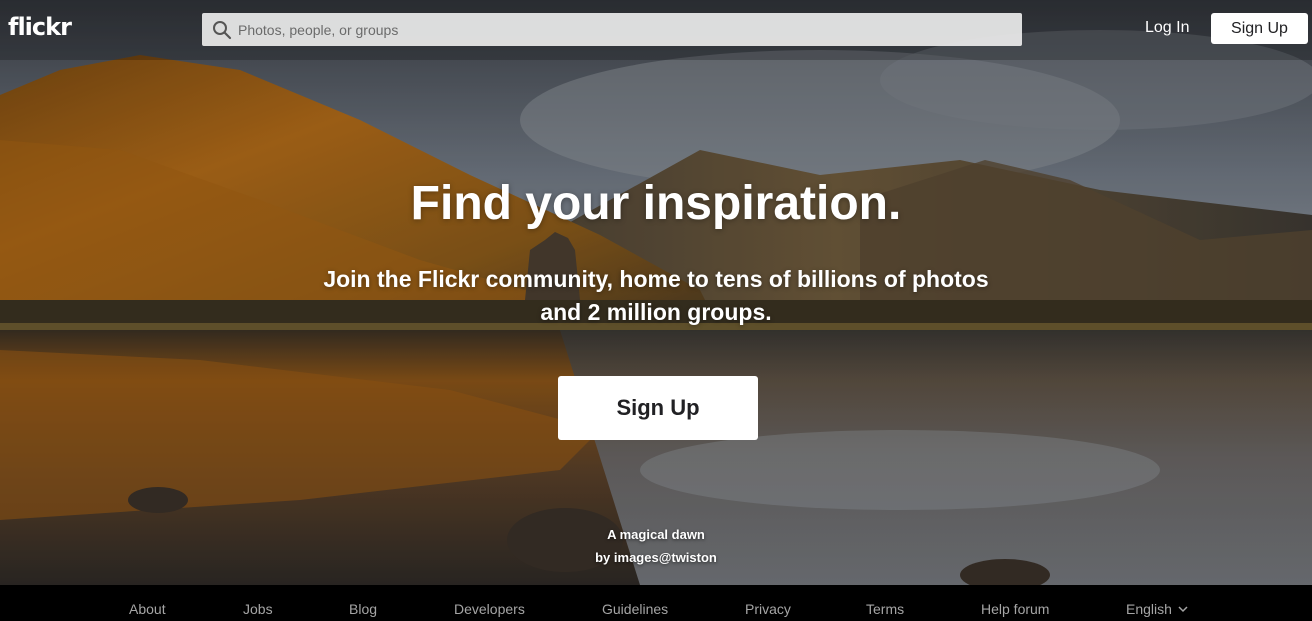 Image resolution: width=1312 pixels, height=621 pixels. What do you see at coordinates (656, 557) in the screenshot?
I see `photo-author: by images@twiston` at bounding box center [656, 557].